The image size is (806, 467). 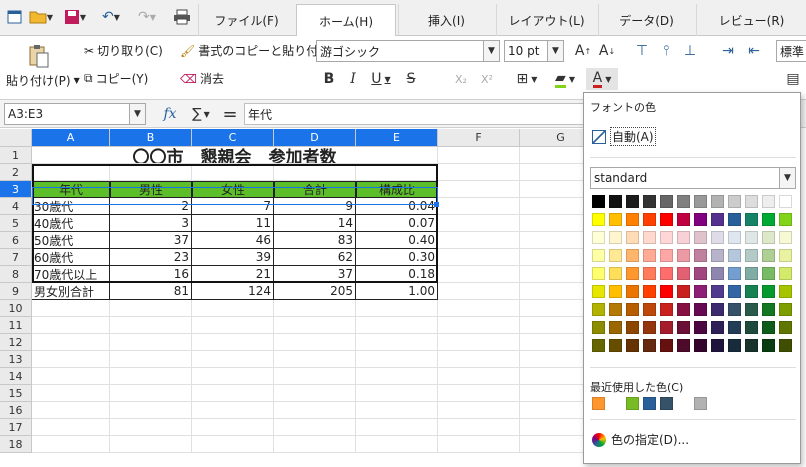 What do you see at coordinates (690, 51) in the screenshot?
I see `align-bottom-icon: ⊥` at bounding box center [690, 51].